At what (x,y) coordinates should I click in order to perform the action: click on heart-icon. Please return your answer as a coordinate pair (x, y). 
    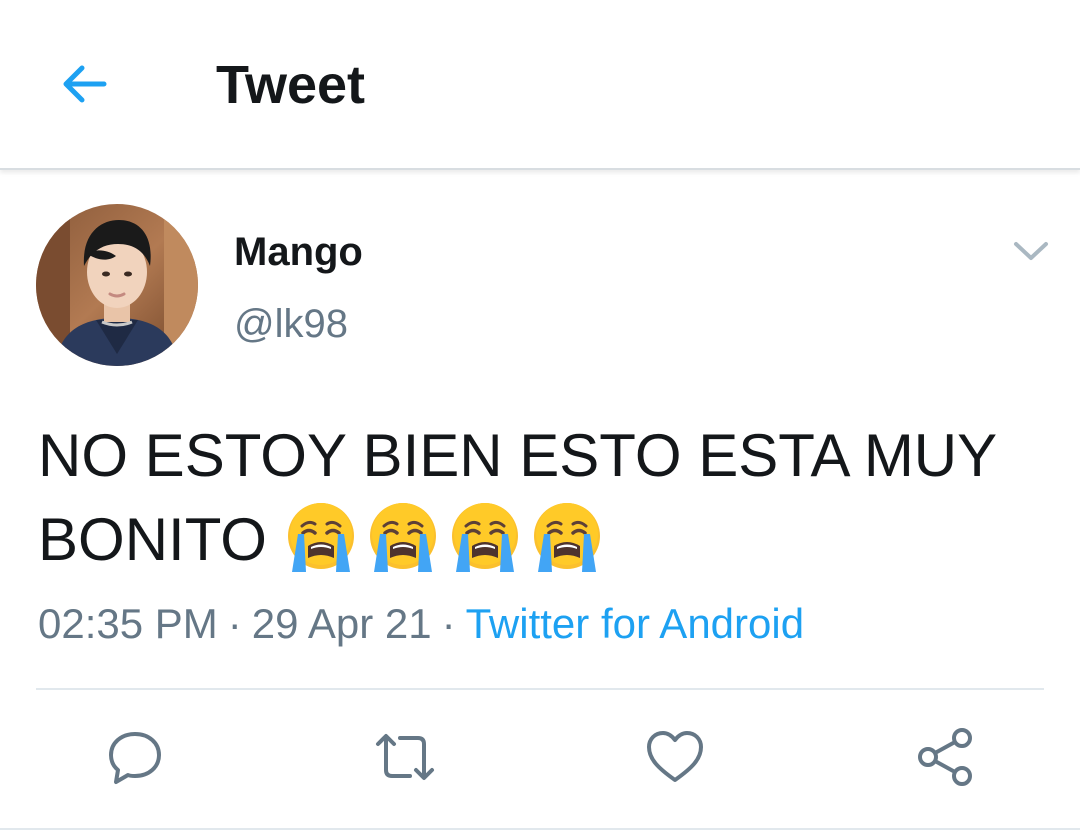
    Looking at the image, I should click on (675, 756).